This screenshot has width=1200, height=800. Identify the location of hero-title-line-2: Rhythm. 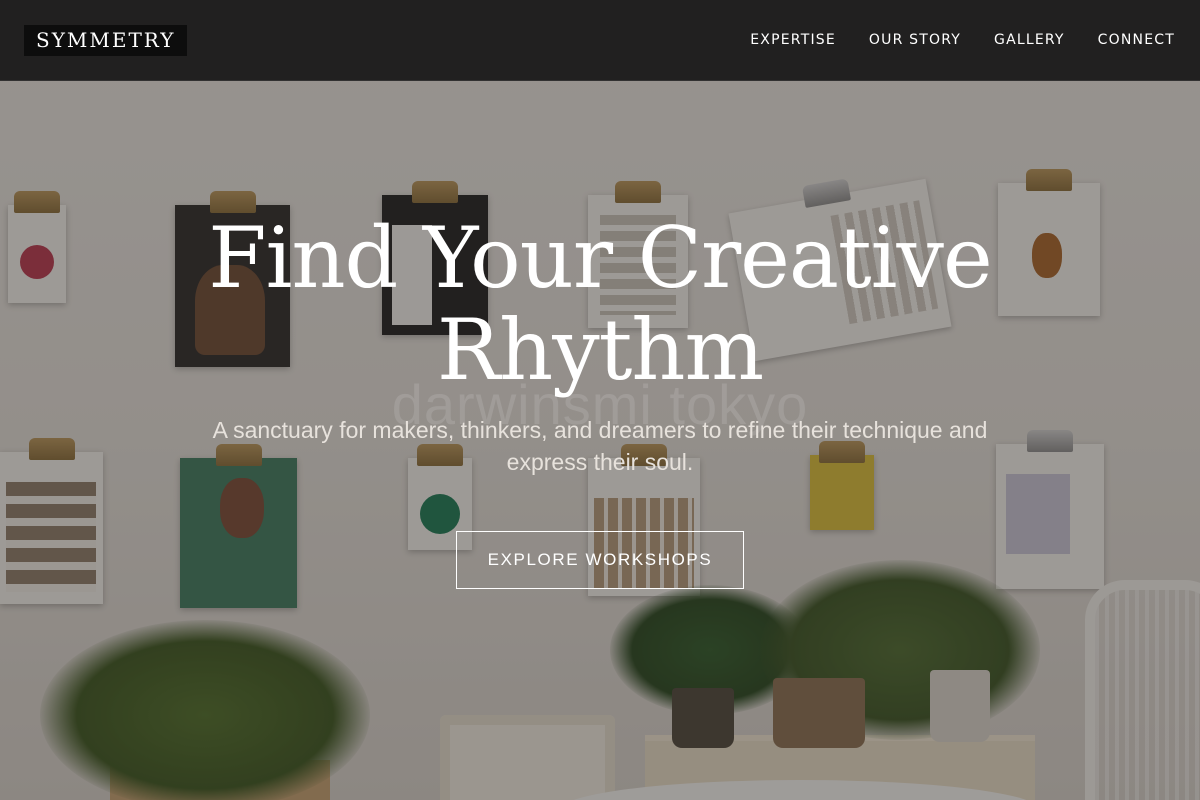
(600, 350).